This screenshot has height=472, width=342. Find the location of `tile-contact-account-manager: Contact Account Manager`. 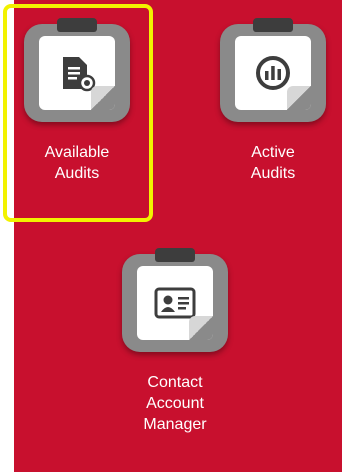

tile-contact-account-manager: Contact Account Manager is located at coordinates (175, 341).